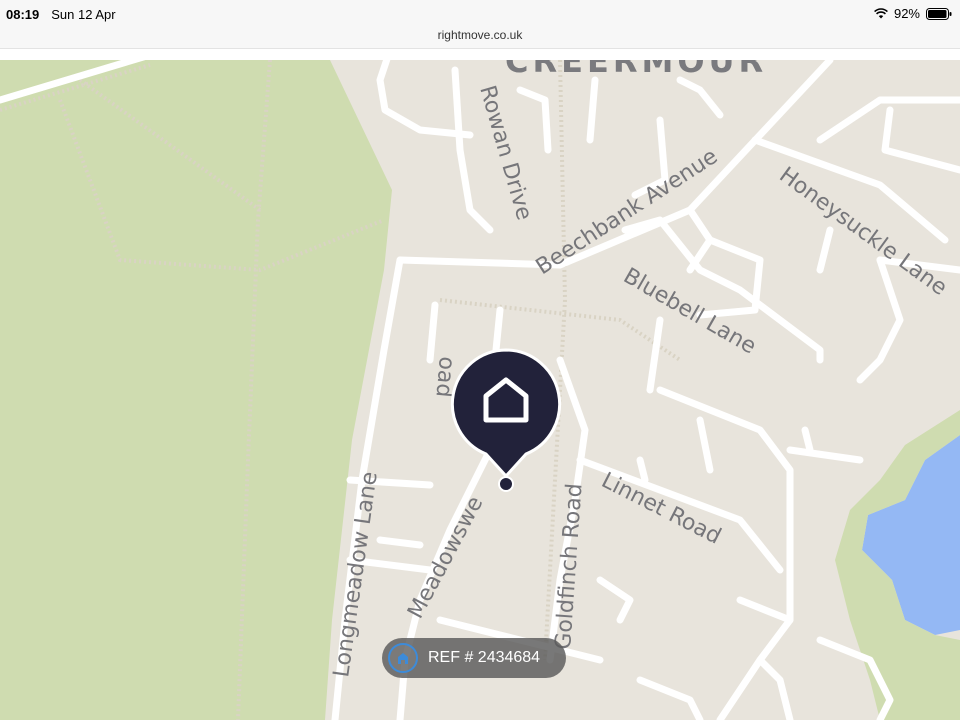 Image resolution: width=960 pixels, height=720 pixels. I want to click on url-text: rightmove.co.uk, so click(480, 35).